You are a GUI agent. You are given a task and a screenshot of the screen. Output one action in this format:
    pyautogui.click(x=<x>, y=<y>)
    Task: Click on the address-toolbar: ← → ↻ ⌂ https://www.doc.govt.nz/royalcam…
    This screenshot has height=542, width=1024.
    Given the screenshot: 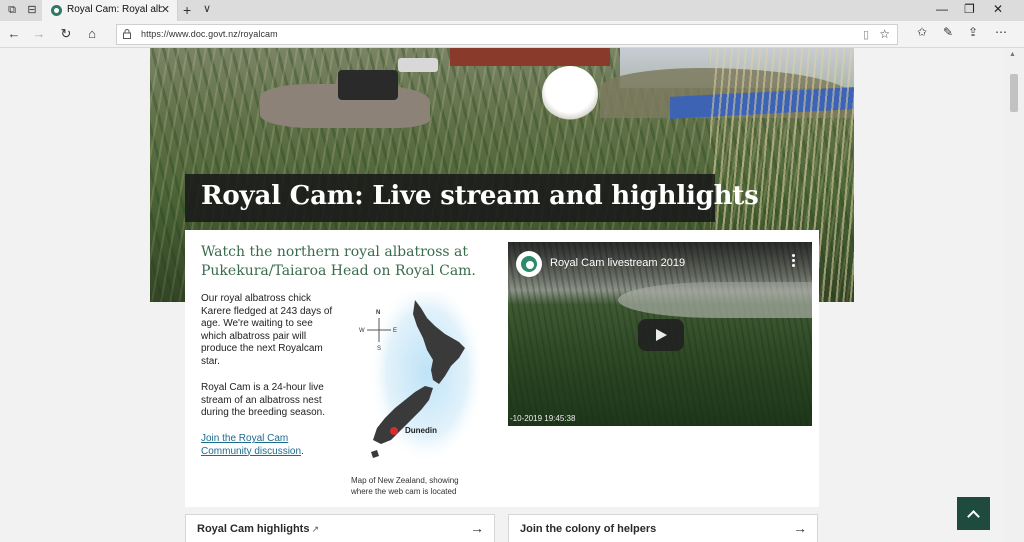 What is the action you would take?
    pyautogui.click(x=512, y=34)
    